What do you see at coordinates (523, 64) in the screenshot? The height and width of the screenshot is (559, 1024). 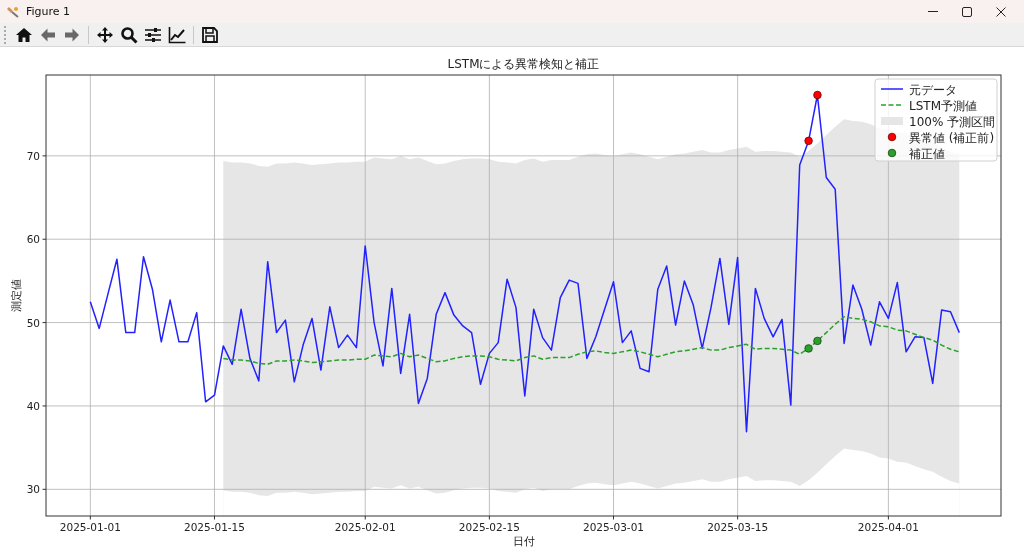 I see `chart-title: LSTMによる異常検知と補正` at bounding box center [523, 64].